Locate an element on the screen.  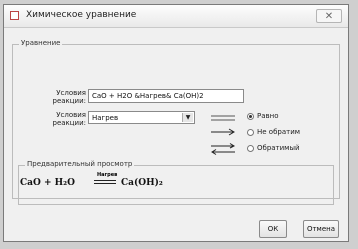
preview-equals-line-bottom is located at coordinates (105, 183).